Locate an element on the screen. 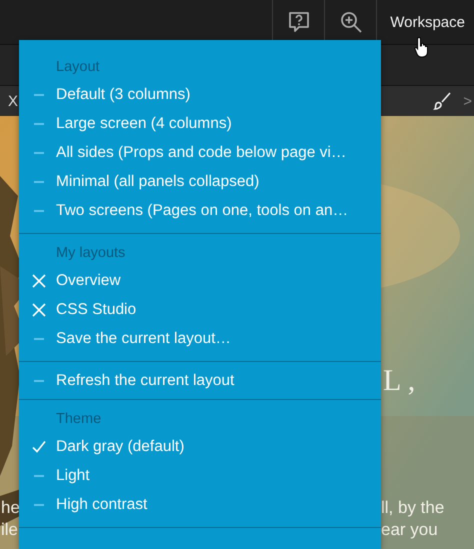  page-text: ll, by the is located at coordinates (412, 508).